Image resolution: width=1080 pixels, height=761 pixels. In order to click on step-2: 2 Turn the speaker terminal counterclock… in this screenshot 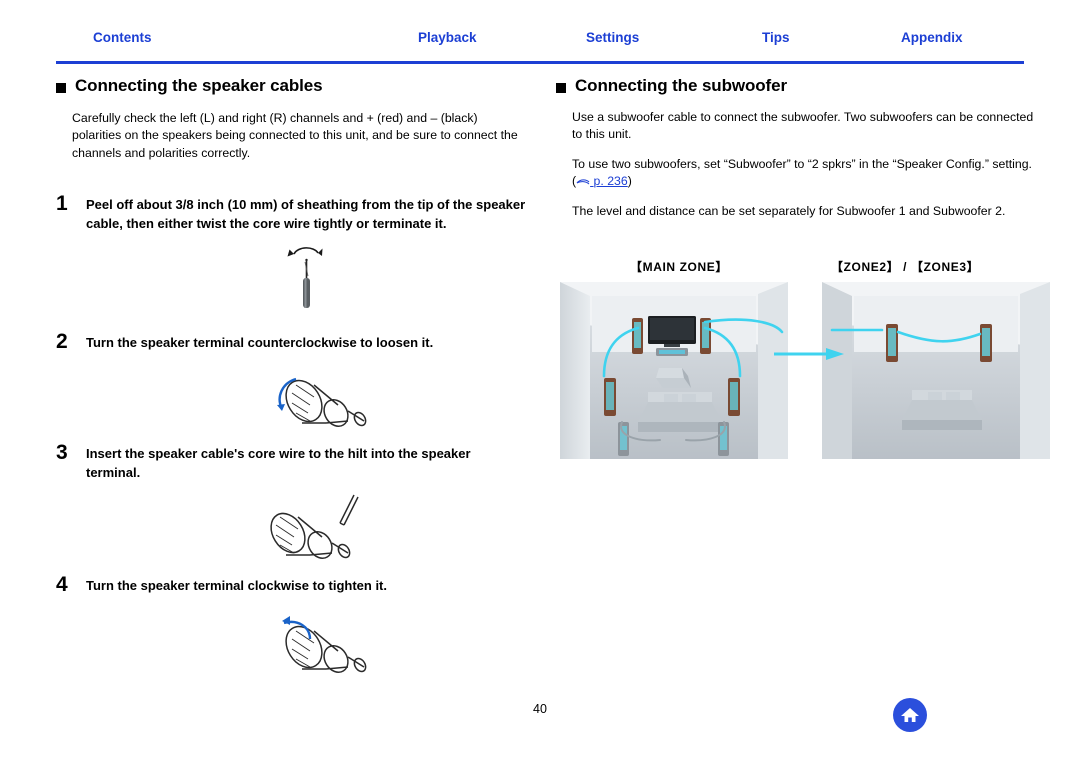, I will do `click(296, 341)`.